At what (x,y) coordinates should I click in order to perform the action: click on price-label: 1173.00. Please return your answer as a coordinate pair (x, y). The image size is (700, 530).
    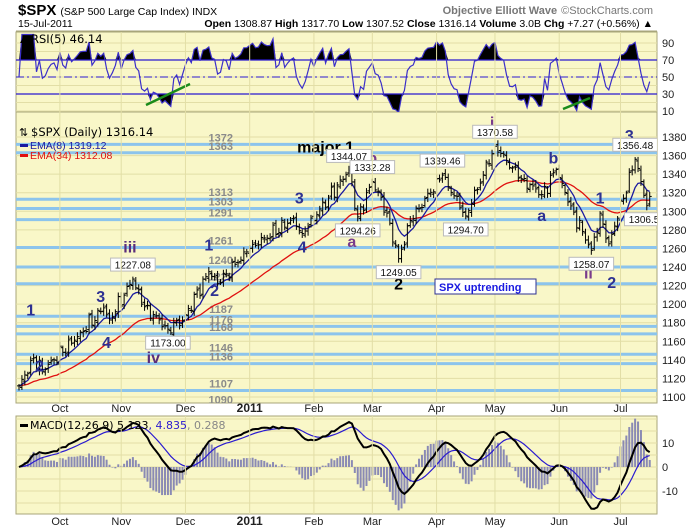
    Looking at the image, I should click on (168, 344).